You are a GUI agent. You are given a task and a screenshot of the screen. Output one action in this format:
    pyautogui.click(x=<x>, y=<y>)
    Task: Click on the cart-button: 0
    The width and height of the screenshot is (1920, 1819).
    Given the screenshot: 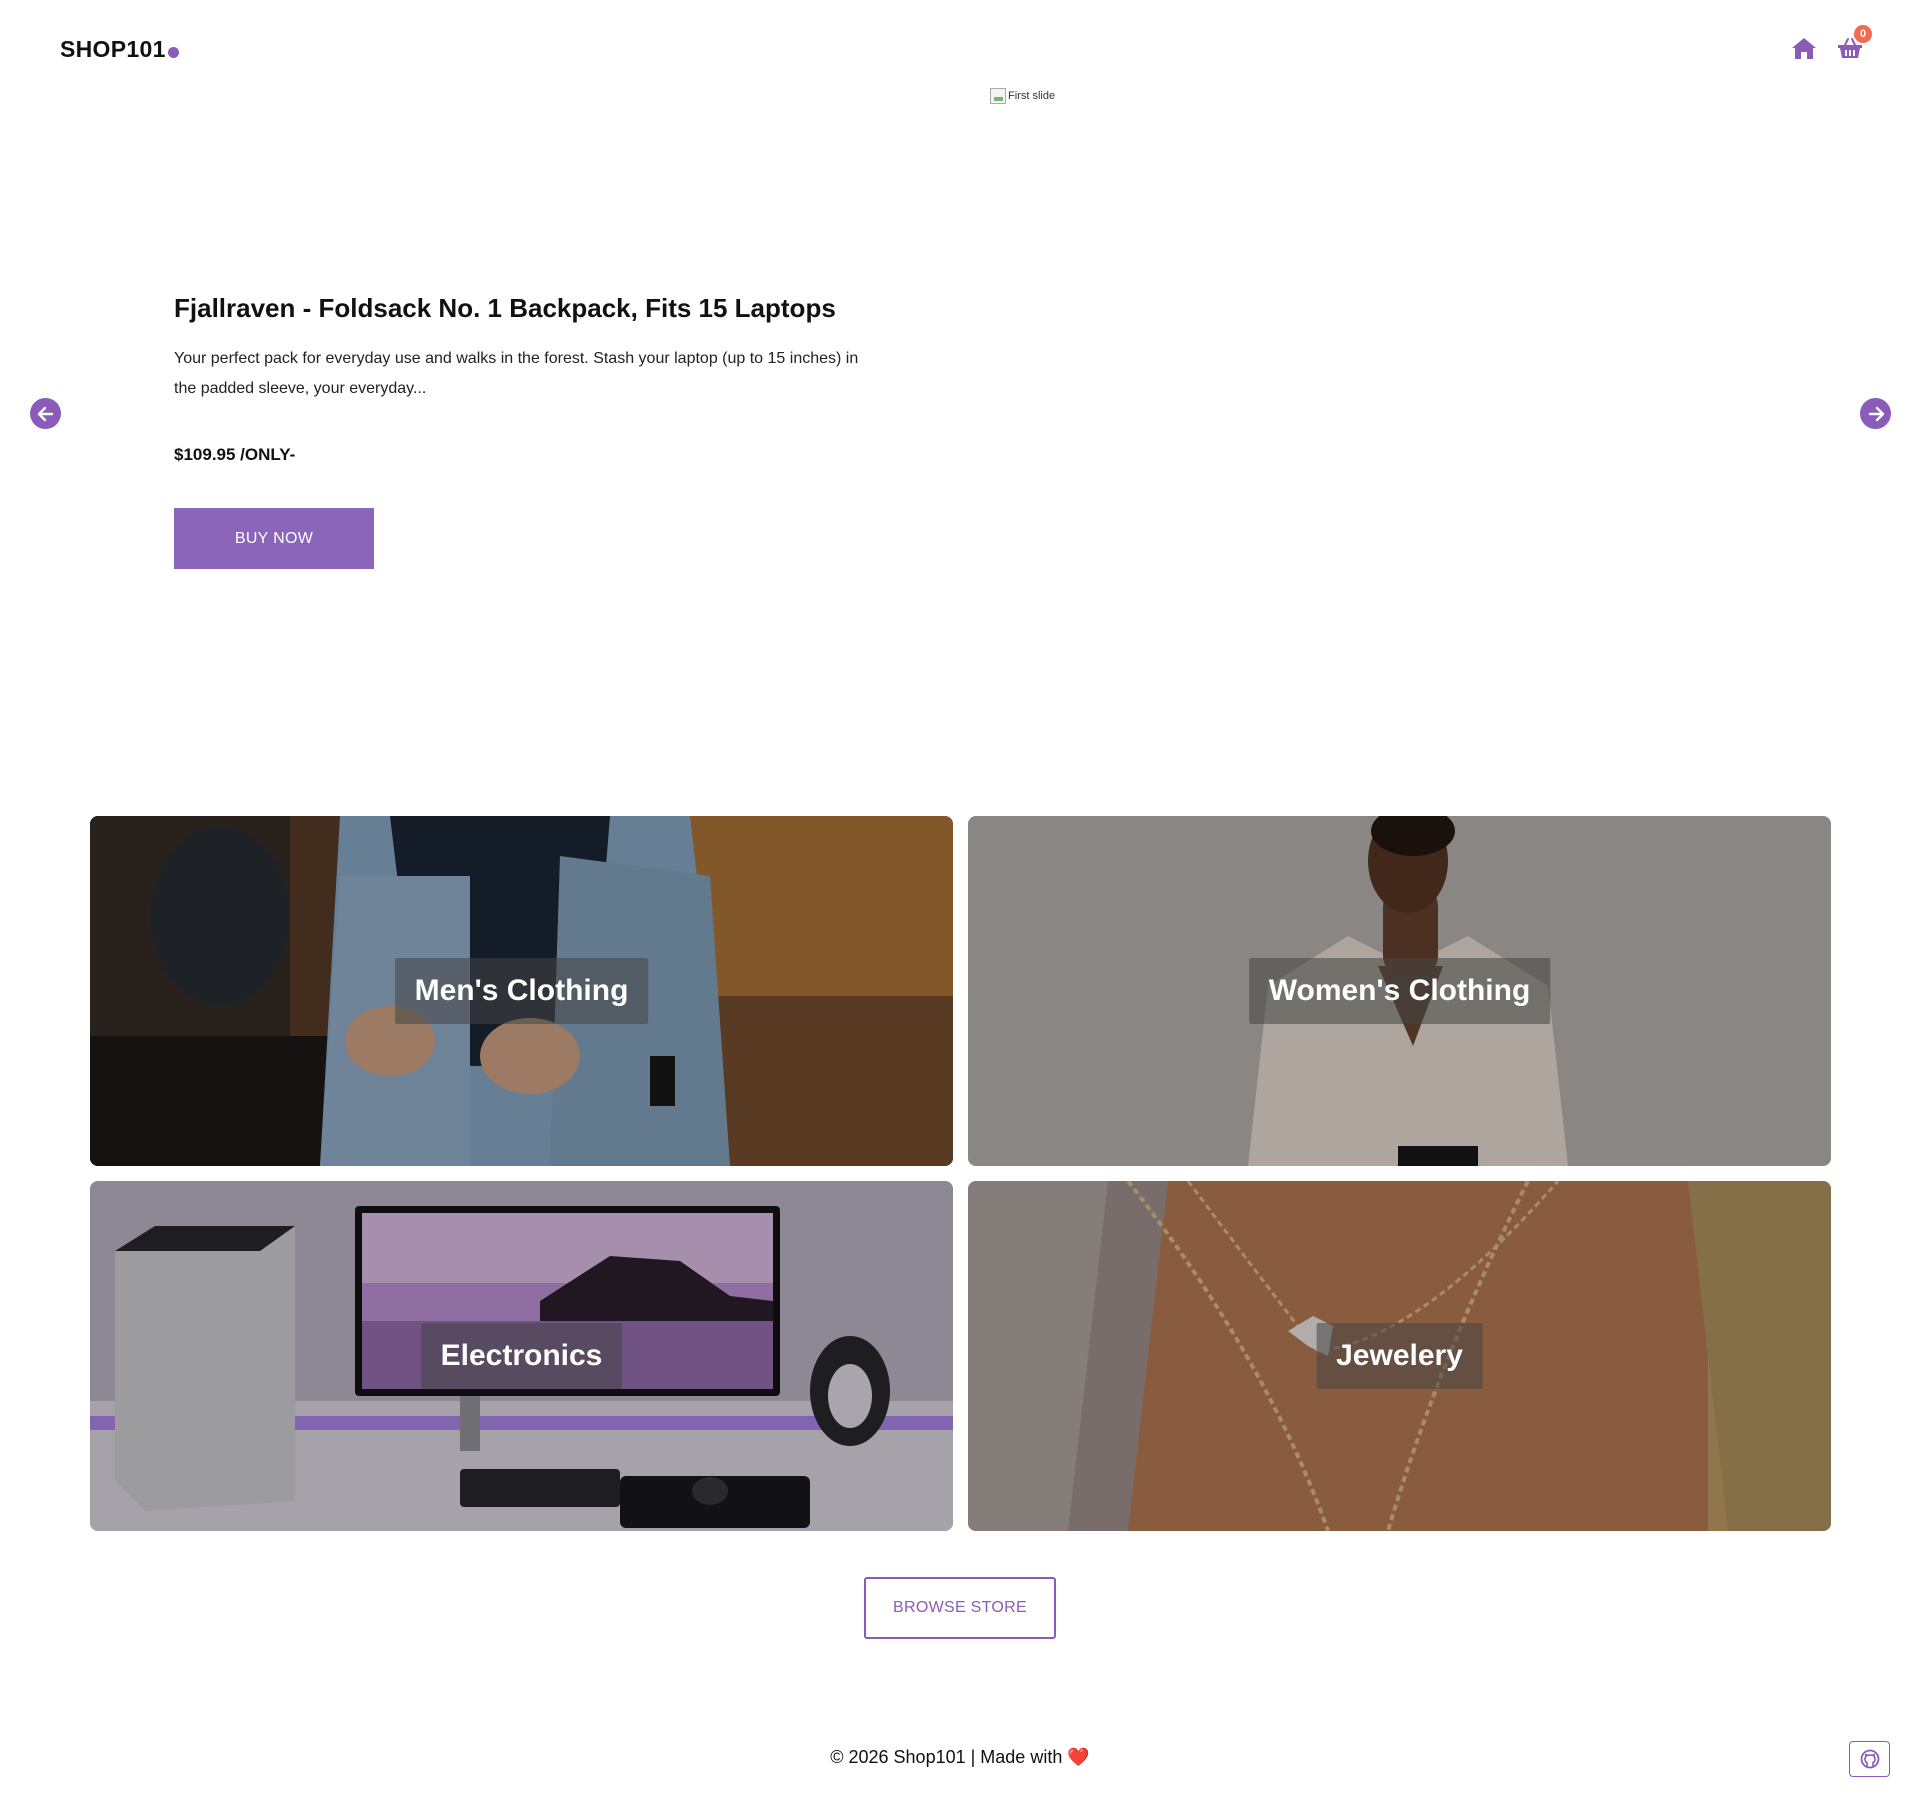 What is the action you would take?
    pyautogui.click(x=1854, y=43)
    